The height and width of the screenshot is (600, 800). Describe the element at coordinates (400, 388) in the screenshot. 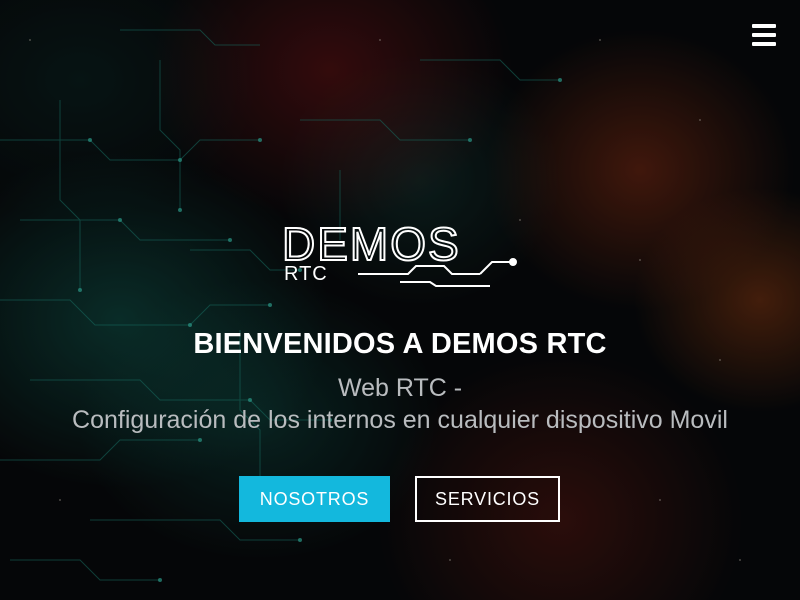

I see `subtitle-line-1: Web RTC -` at that location.